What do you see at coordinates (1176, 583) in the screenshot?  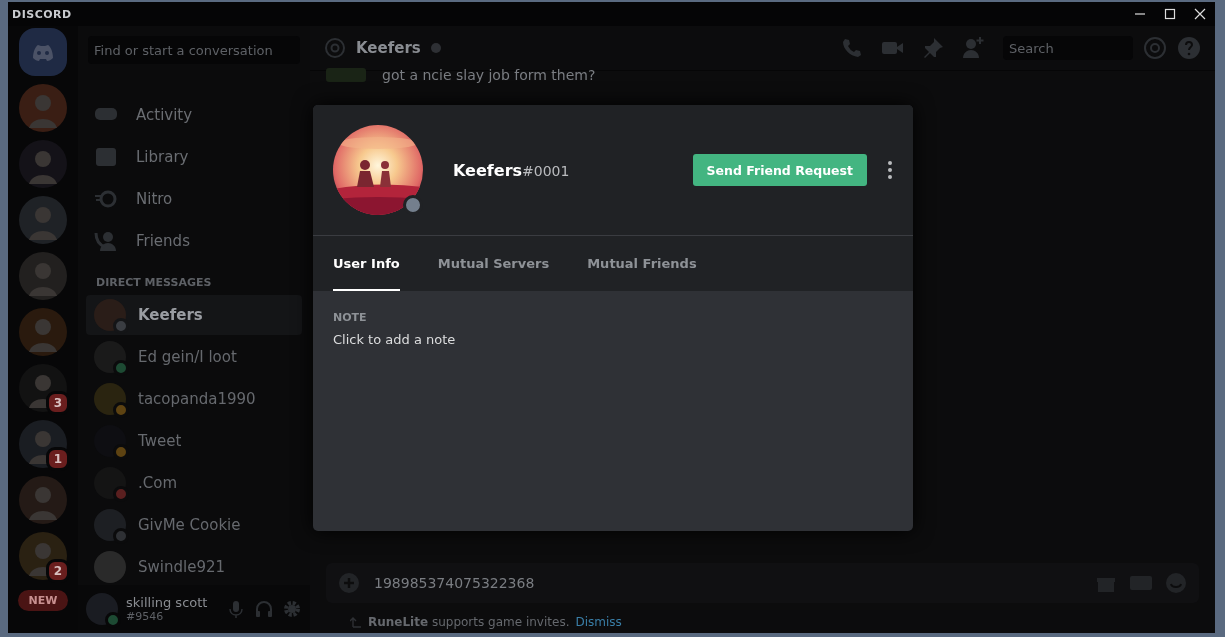 I see `emoji-icon` at bounding box center [1176, 583].